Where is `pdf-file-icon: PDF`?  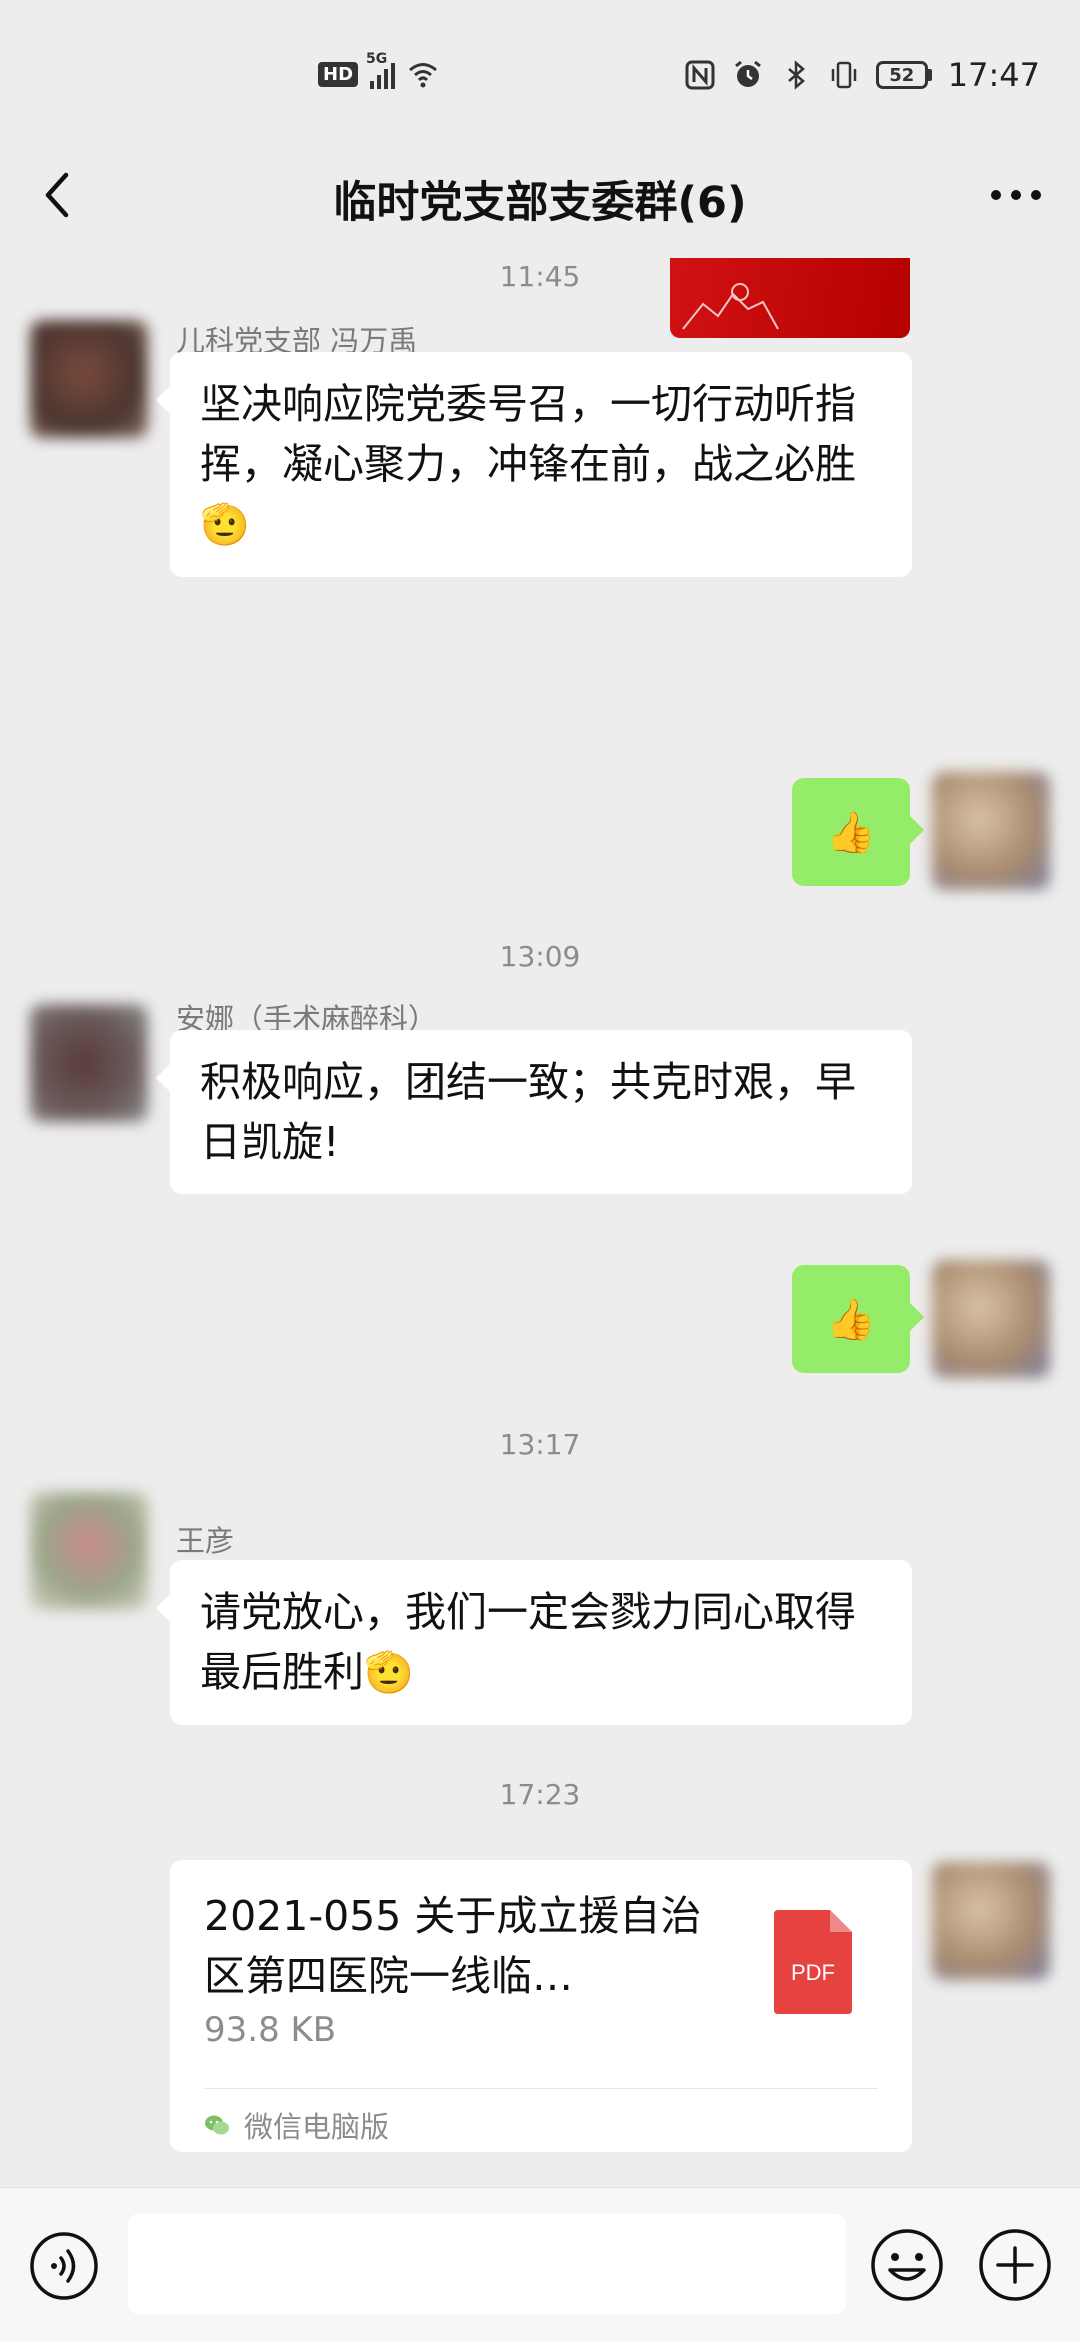 pdf-file-icon: PDF is located at coordinates (813, 1962).